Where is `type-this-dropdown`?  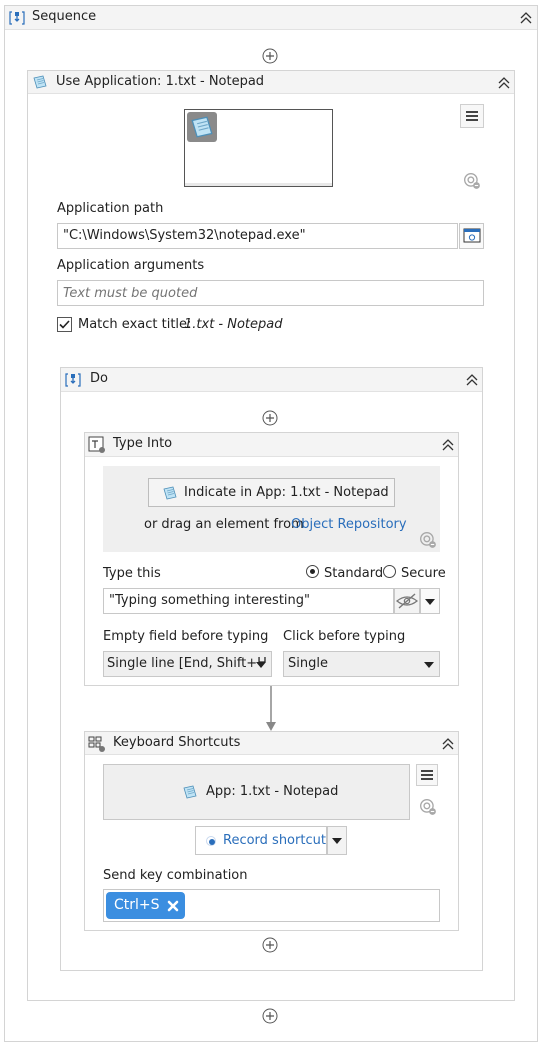
type-this-dropdown is located at coordinates (430, 601).